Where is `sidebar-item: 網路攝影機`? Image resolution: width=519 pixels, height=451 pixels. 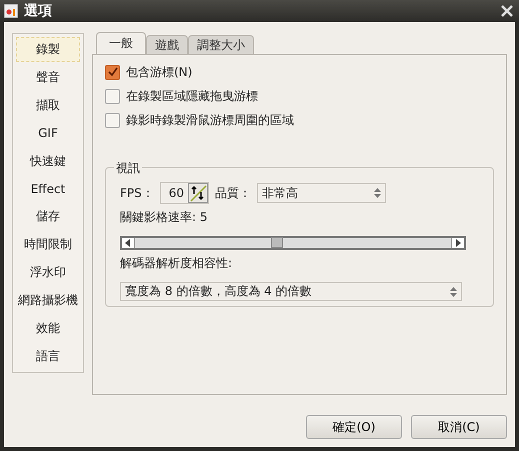 sidebar-item: 網路攝影機 is located at coordinates (48, 301).